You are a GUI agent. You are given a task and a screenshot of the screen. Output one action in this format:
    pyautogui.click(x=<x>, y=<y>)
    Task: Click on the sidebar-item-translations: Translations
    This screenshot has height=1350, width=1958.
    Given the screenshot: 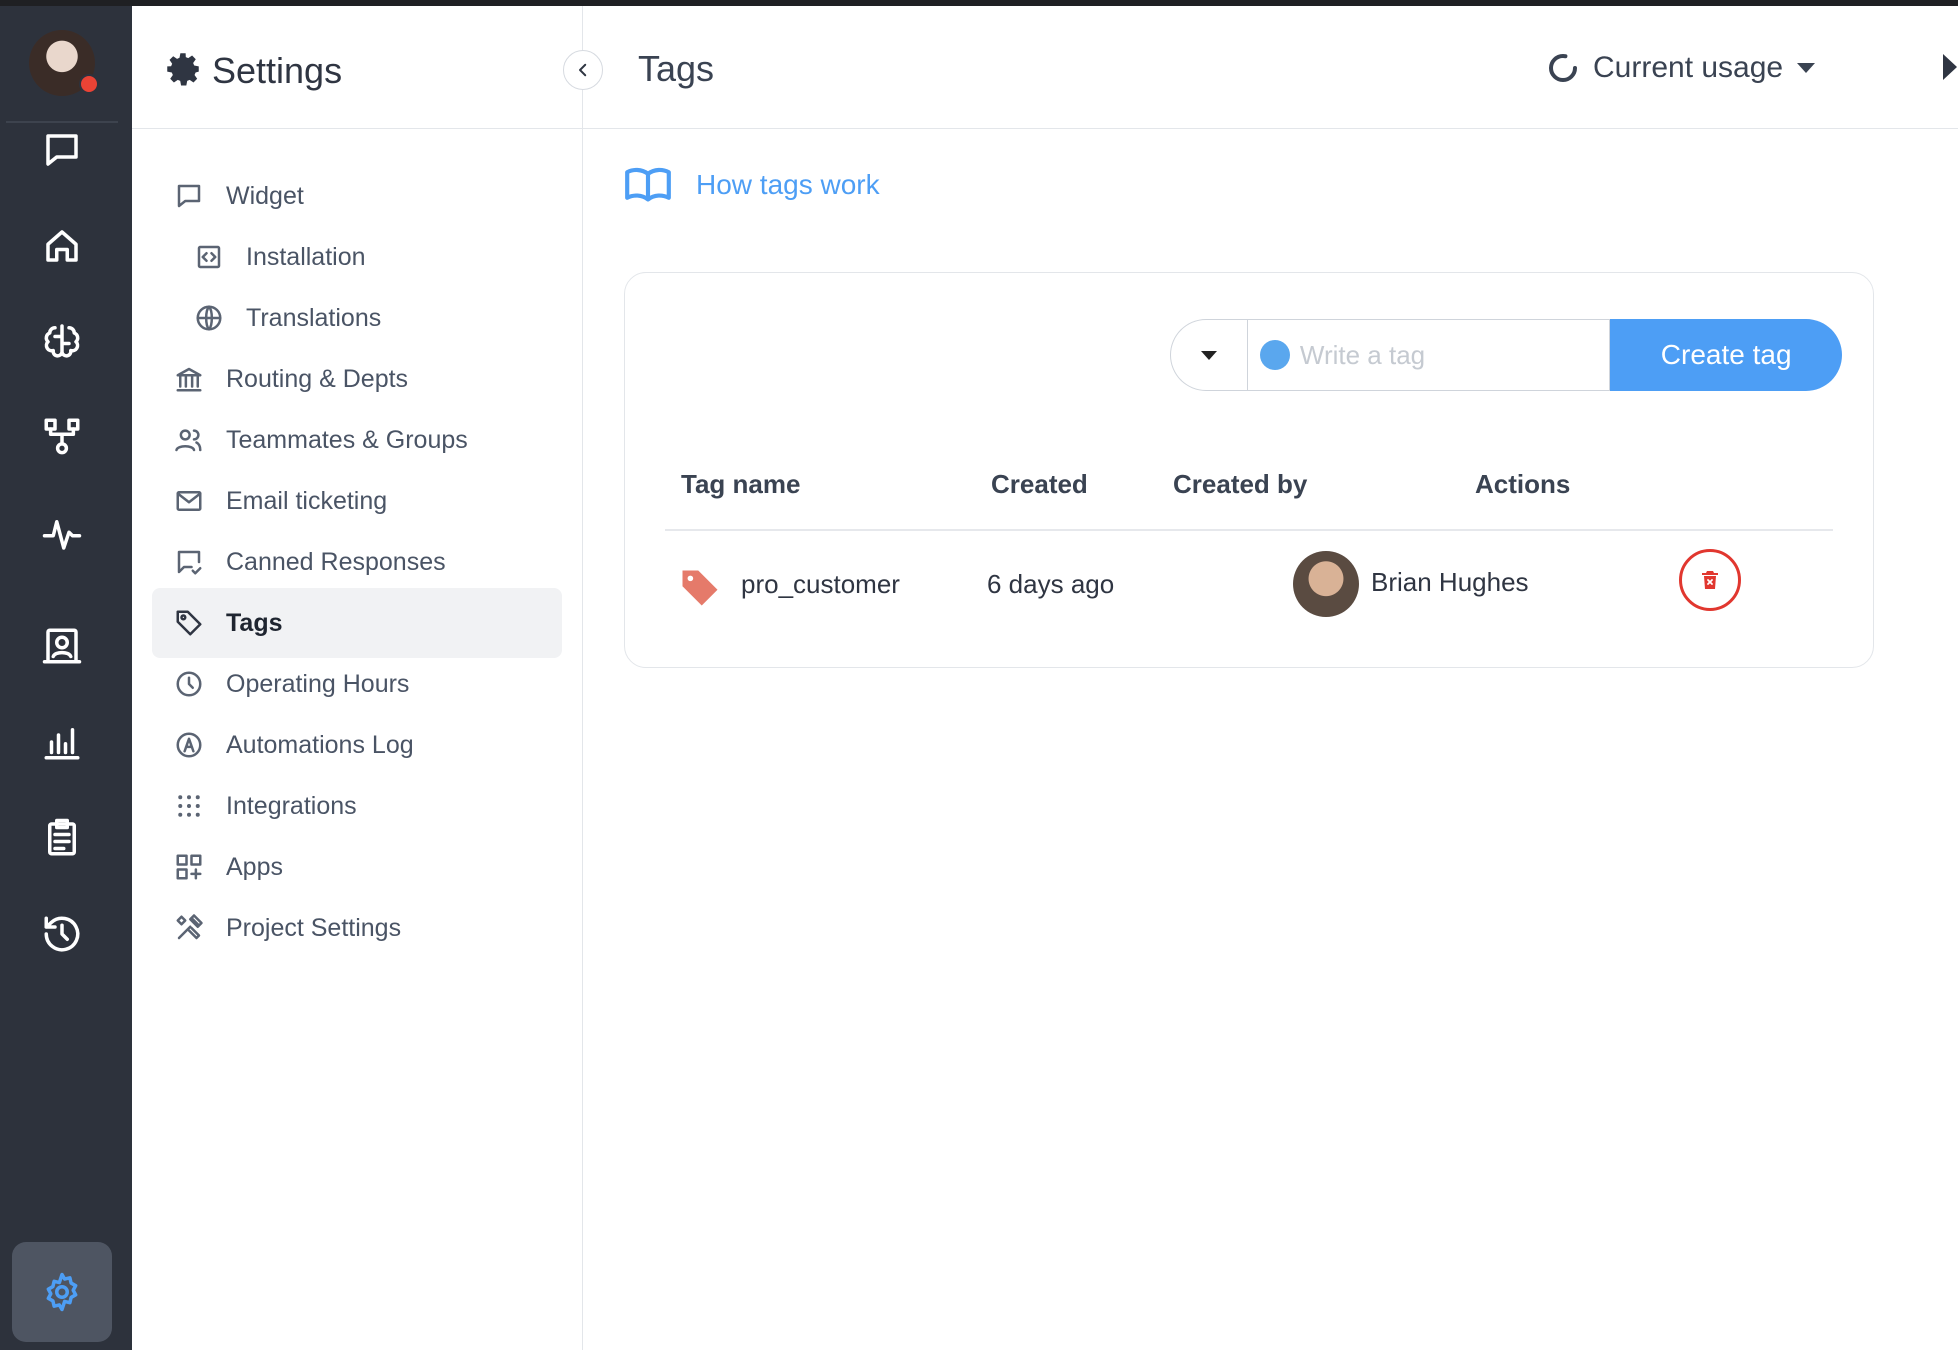 What is the action you would take?
    pyautogui.click(x=357, y=318)
    